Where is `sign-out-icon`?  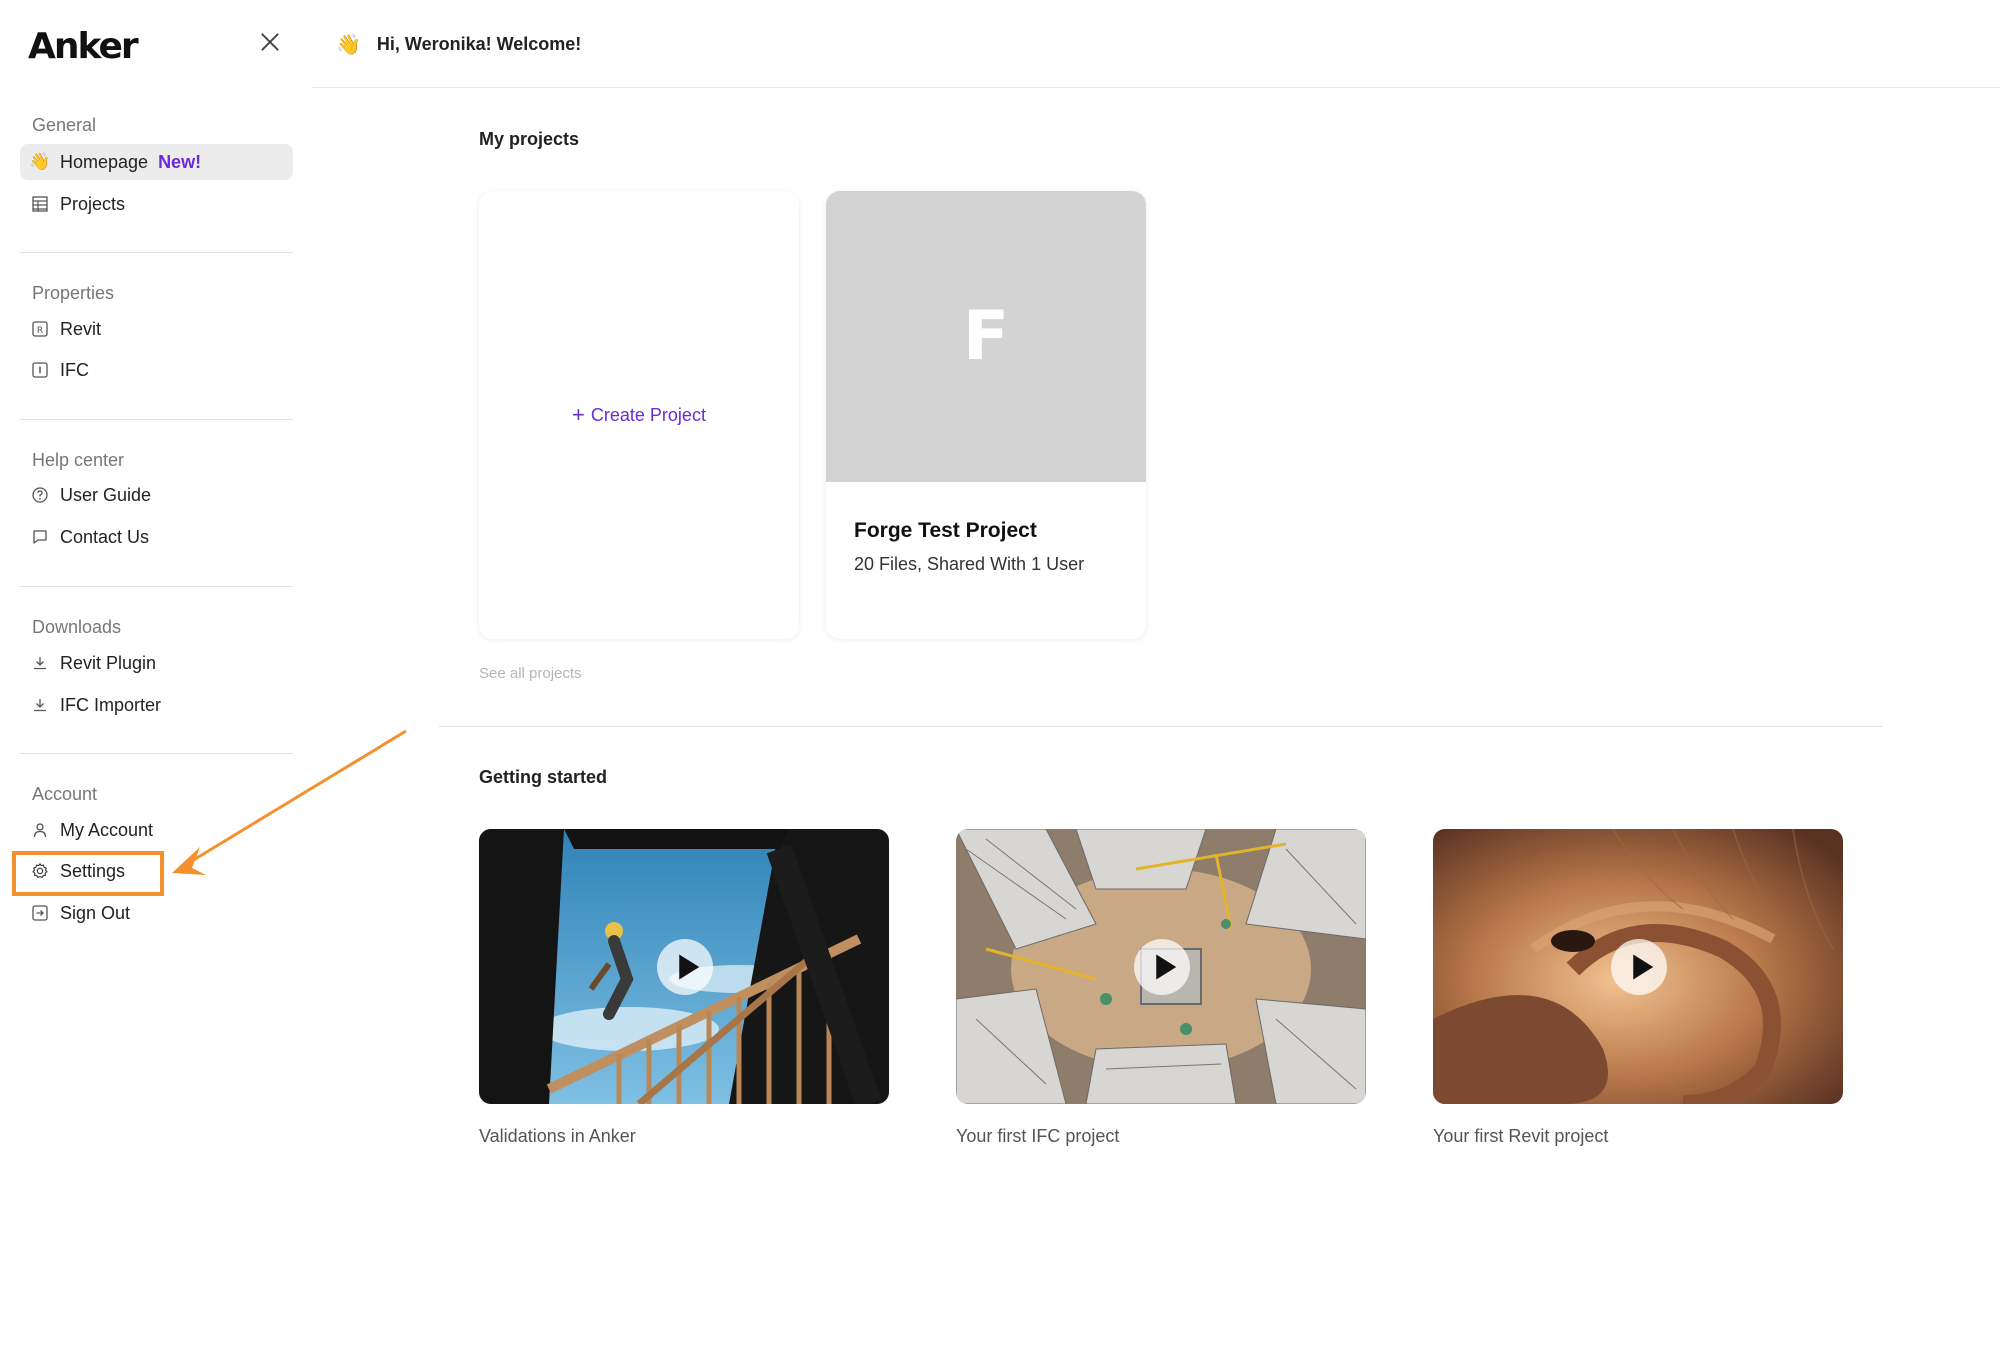 sign-out-icon is located at coordinates (40, 913).